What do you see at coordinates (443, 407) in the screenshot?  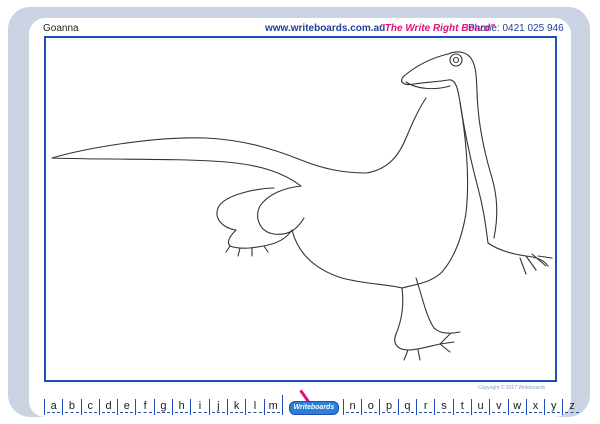 I see `letter-s: s` at bounding box center [443, 407].